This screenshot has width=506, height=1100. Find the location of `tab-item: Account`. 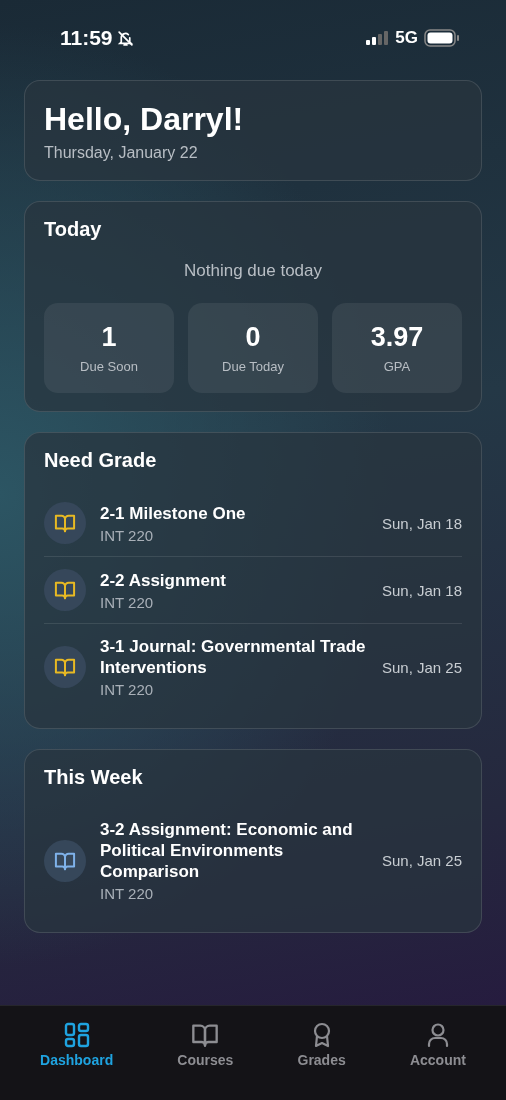

tab-item: Account is located at coordinates (437, 1045).